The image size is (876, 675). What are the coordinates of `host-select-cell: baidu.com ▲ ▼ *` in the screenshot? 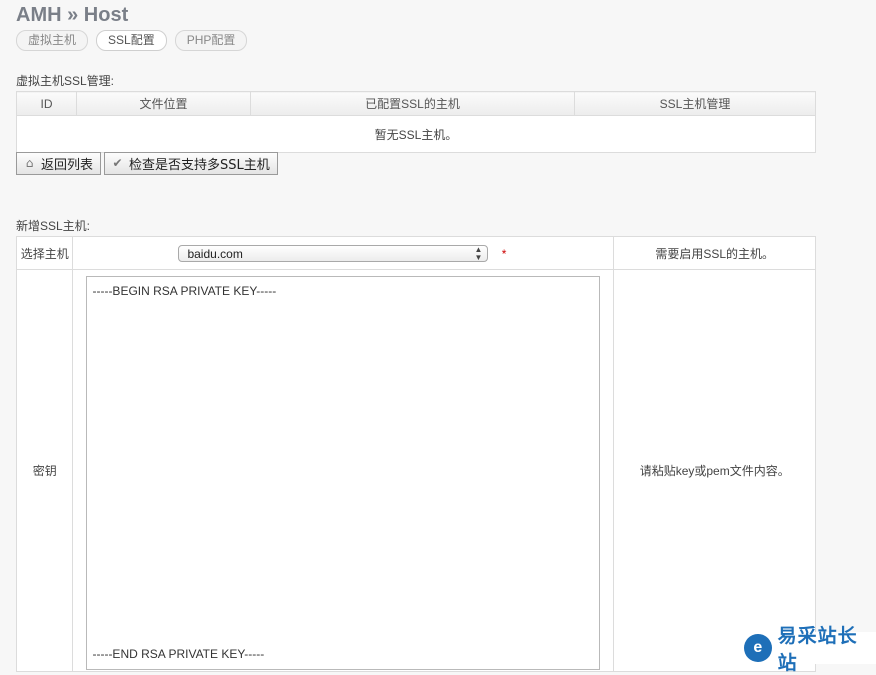 It's located at (343, 253).